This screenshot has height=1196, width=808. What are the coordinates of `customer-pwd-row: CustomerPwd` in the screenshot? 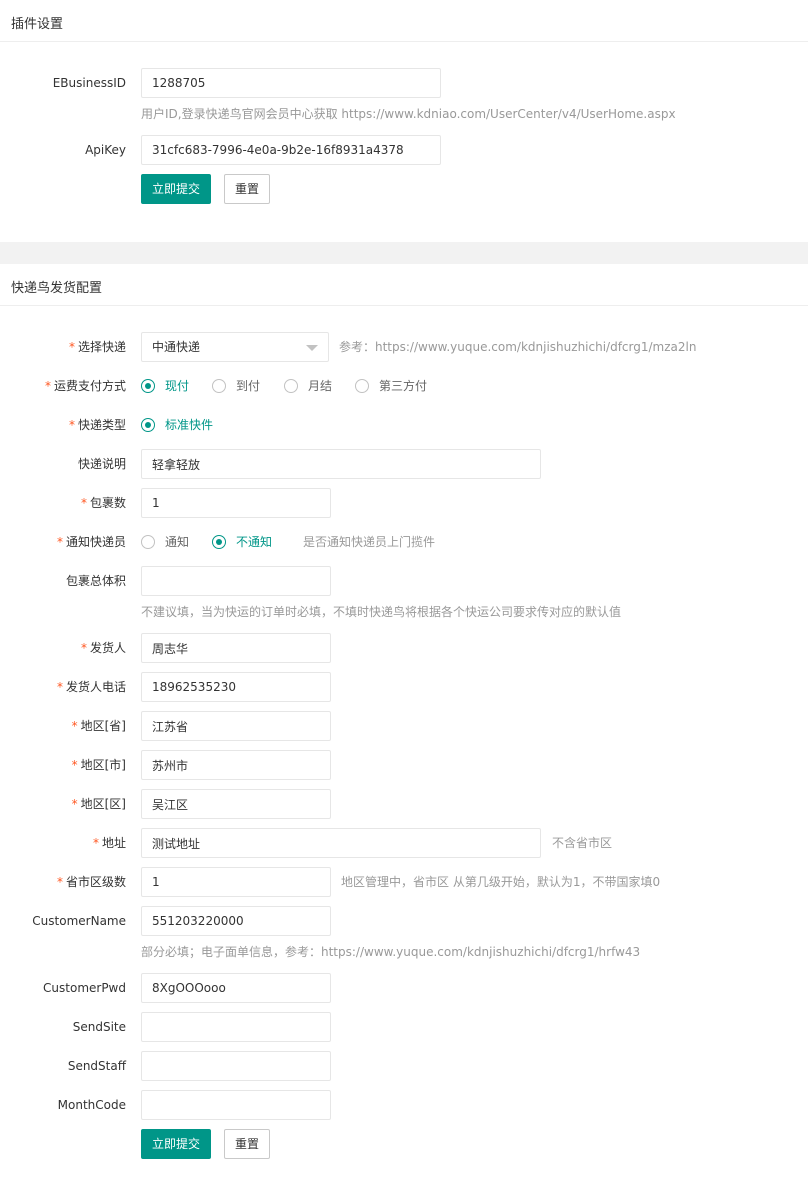 It's located at (404, 988).